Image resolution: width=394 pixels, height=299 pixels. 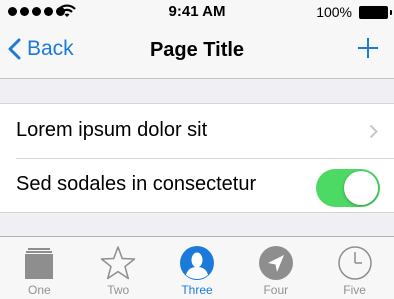 I want to click on status-bar: 9:41 AM 100%, so click(x=197, y=12).